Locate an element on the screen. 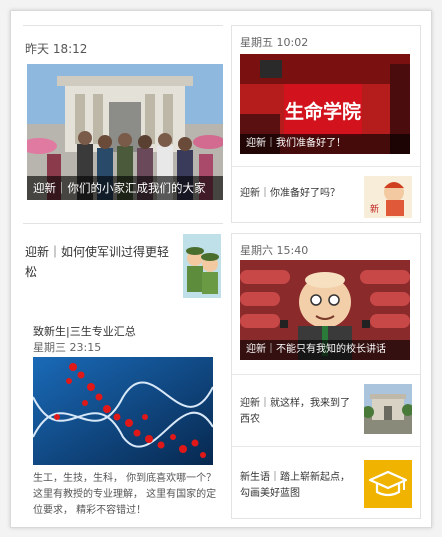 The height and width of the screenshot is (537, 442). group-time: 星期六 15:40 is located at coordinates (274, 250).